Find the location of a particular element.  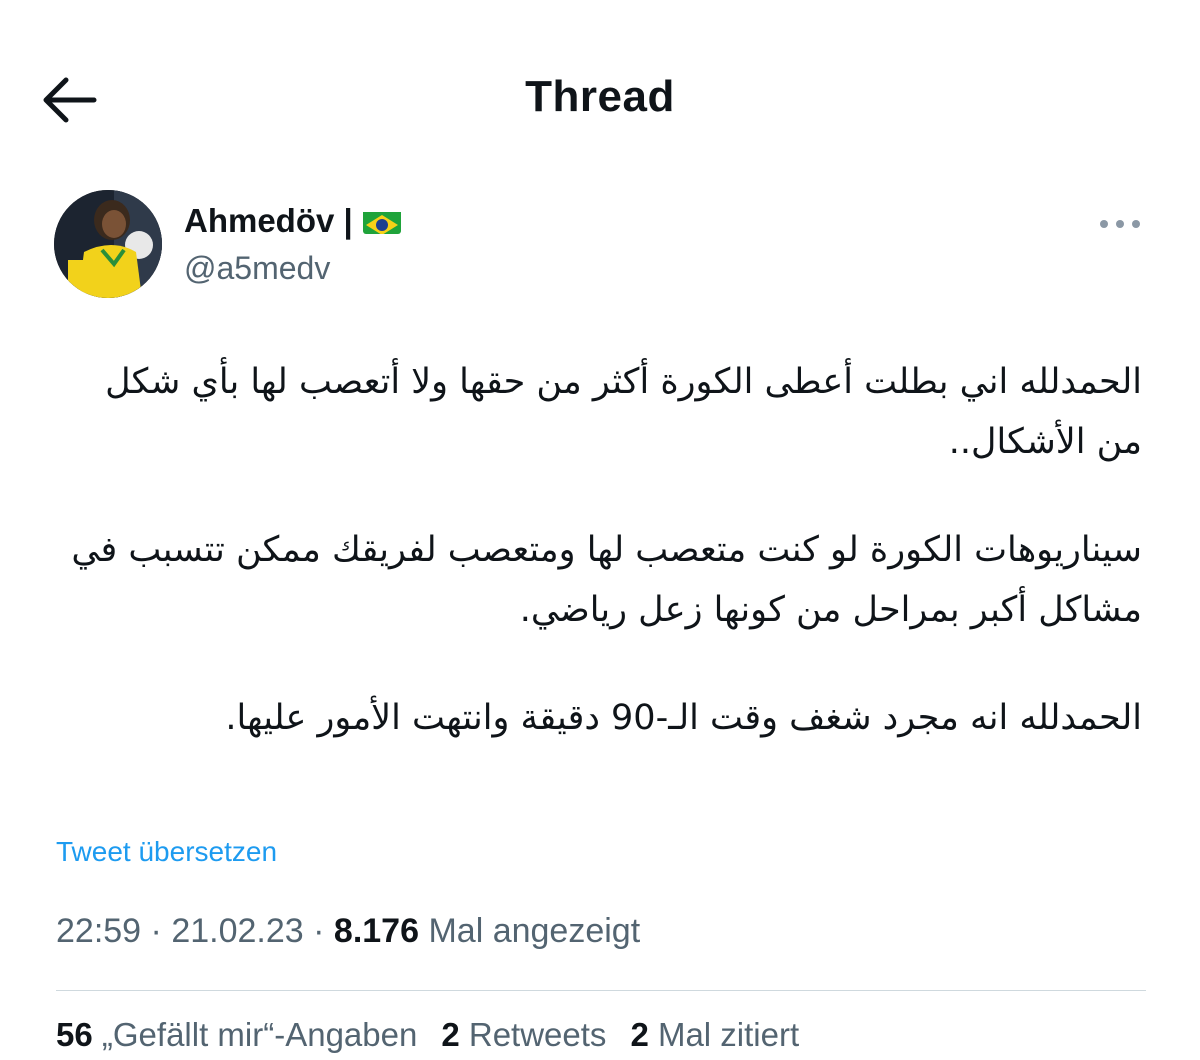

page-title: Thread is located at coordinates (600, 96).